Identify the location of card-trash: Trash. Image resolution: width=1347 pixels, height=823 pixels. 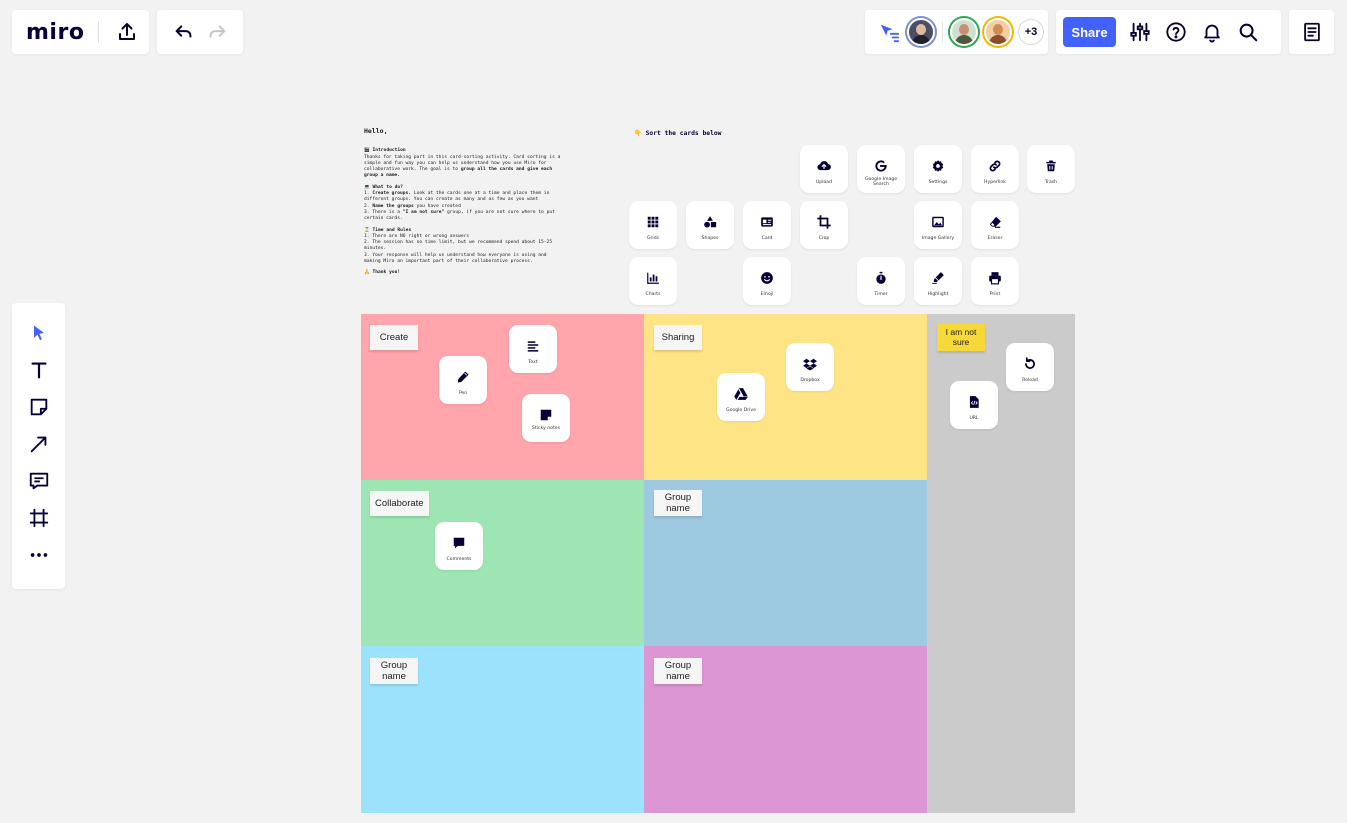
(1051, 169).